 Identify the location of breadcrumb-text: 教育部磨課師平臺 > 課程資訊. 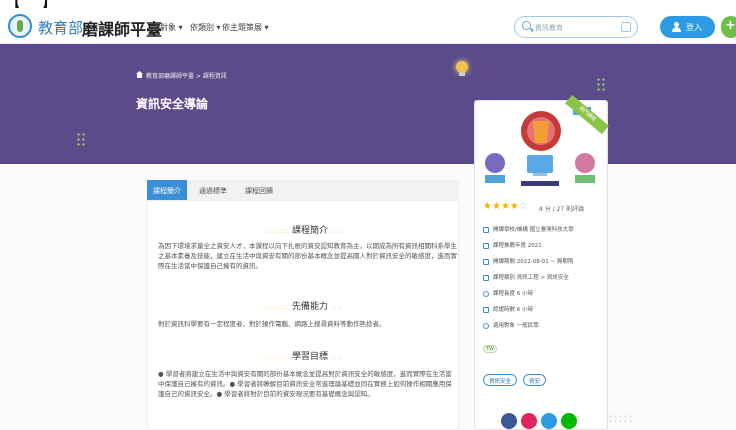
(186, 76).